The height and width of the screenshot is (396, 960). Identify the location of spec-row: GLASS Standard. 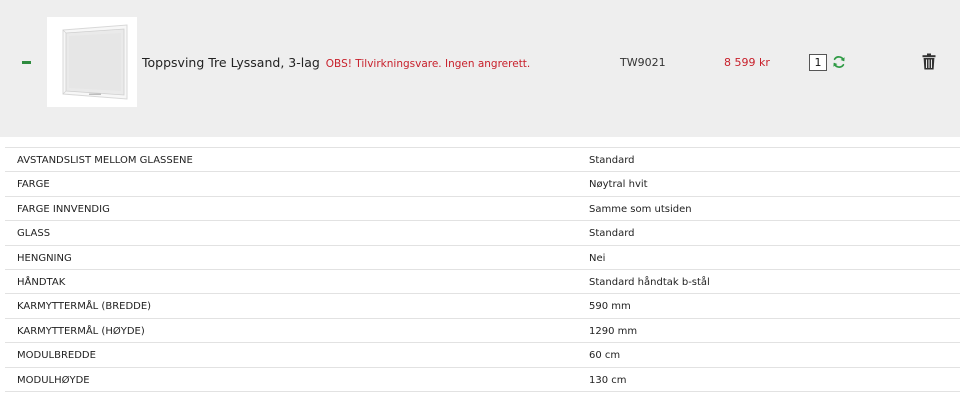
(482, 233).